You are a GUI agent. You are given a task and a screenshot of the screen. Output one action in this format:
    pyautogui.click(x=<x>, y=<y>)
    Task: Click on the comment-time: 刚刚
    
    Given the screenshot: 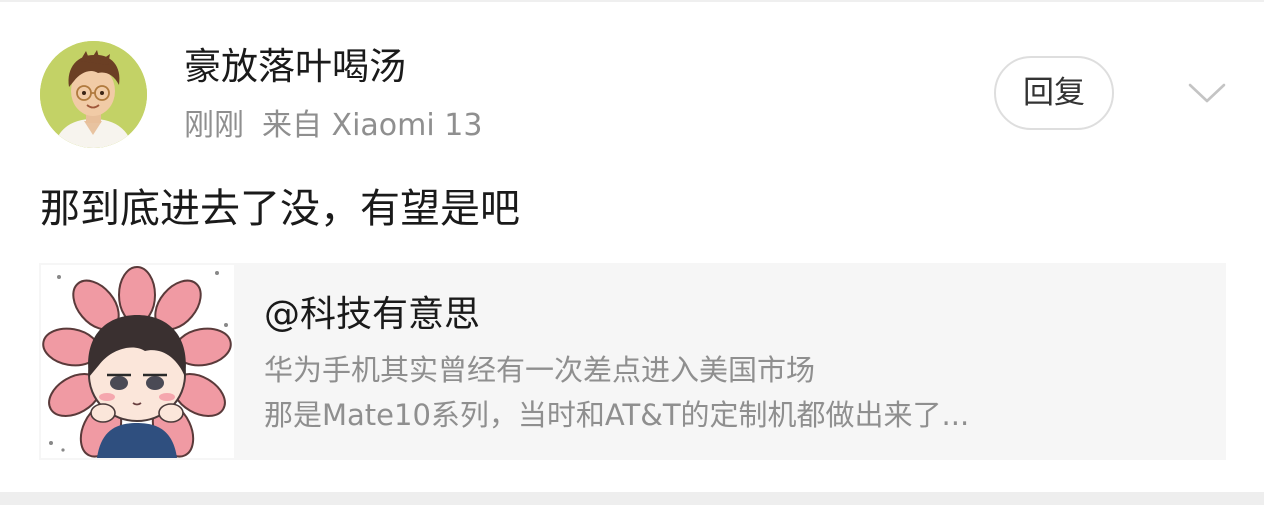 What is the action you would take?
    pyautogui.click(x=214, y=125)
    